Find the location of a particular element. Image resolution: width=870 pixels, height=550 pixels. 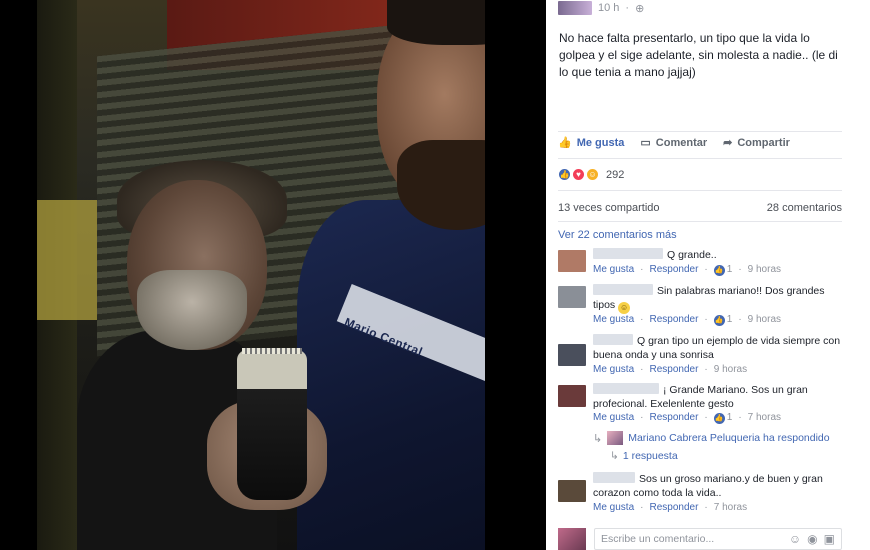

comment-button: ▭ Comentar is located at coordinates (674, 143).